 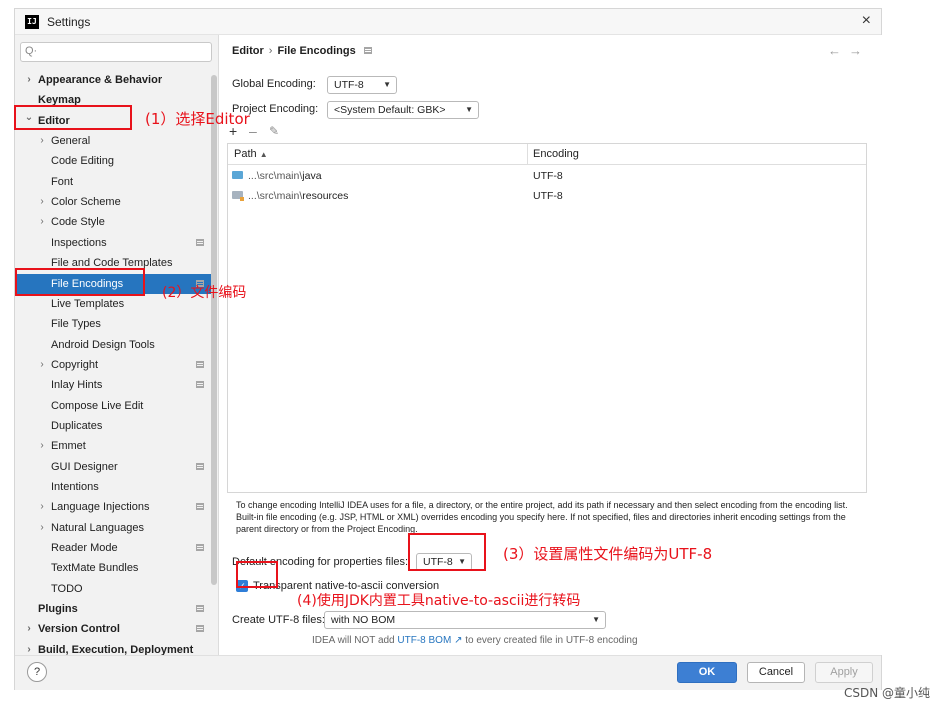 What do you see at coordinates (113, 365) in the screenshot?
I see `sidebar-item-copyright: › Copyright` at bounding box center [113, 365].